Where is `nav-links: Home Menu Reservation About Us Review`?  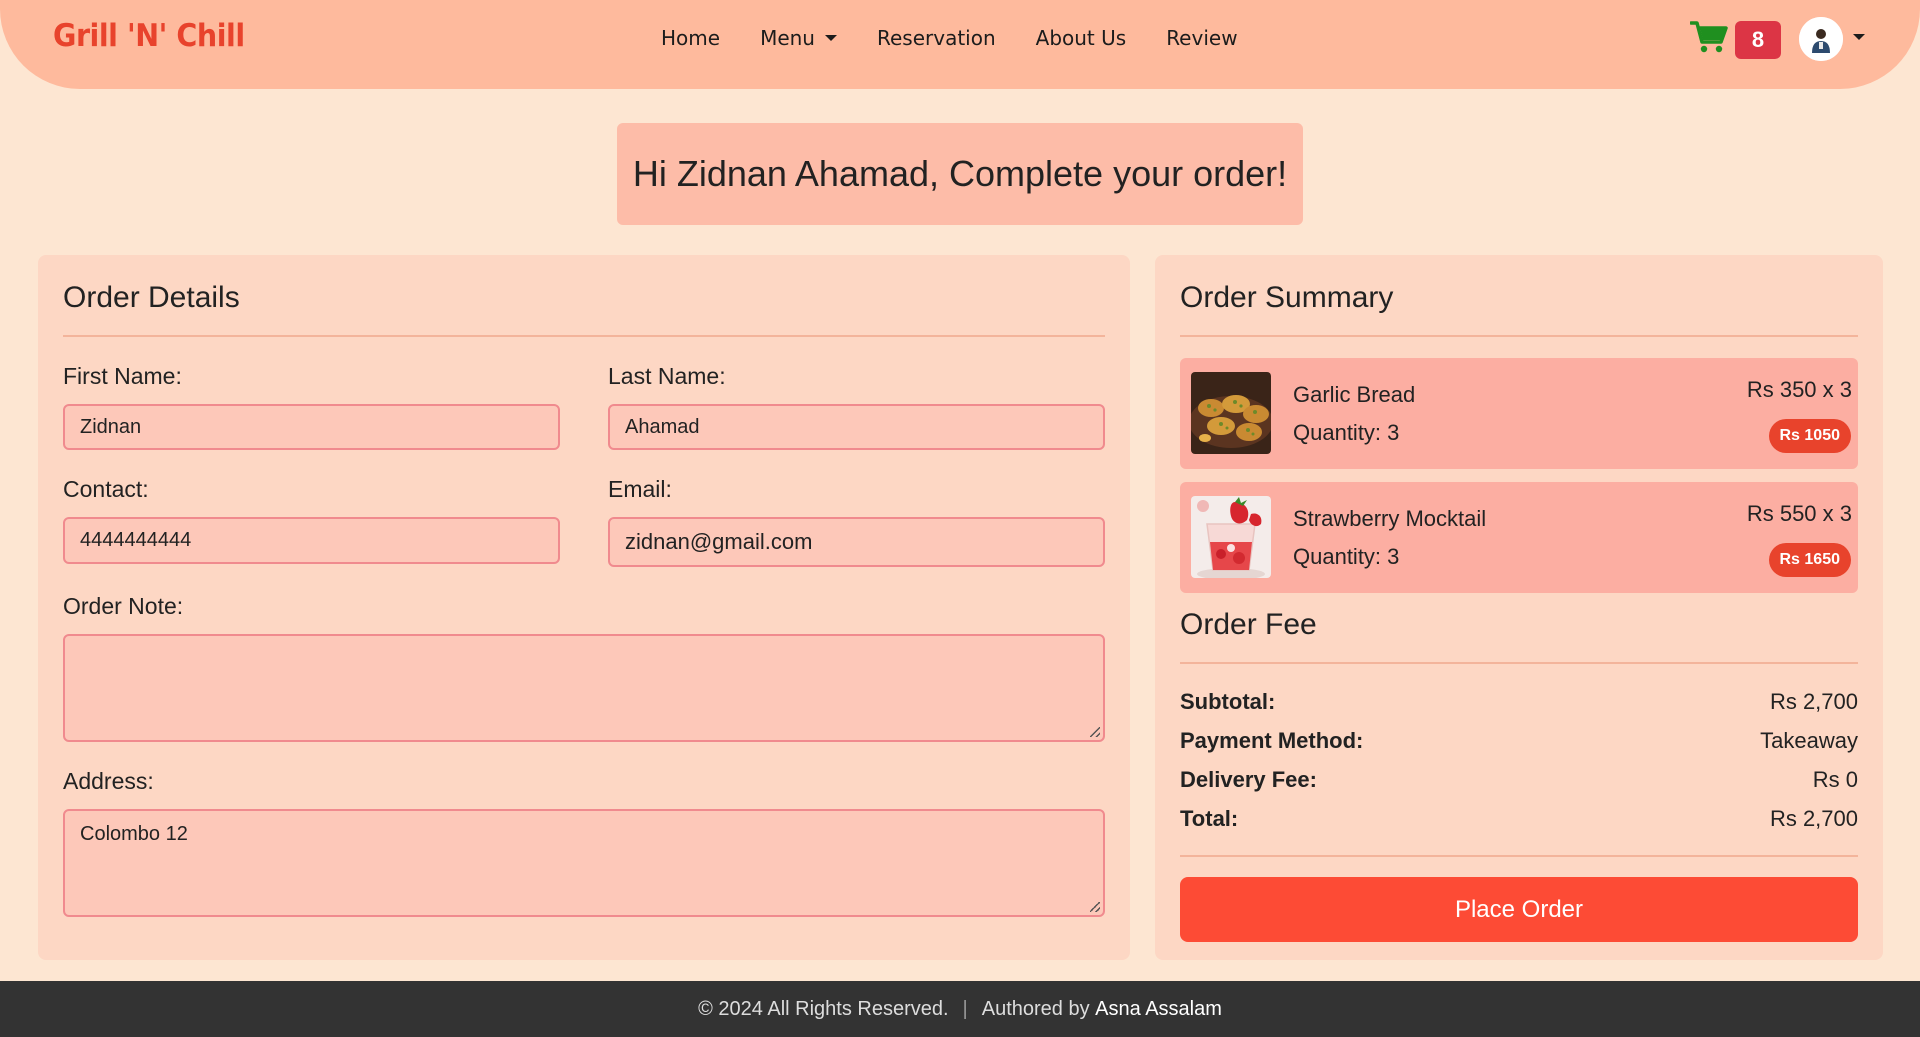
nav-links: Home Menu Reservation About Us Review is located at coordinates (969, 38).